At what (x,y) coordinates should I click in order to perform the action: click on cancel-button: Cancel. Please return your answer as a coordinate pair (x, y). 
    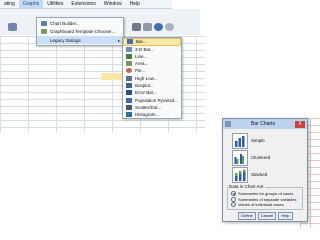
    Looking at the image, I should click on (267, 216).